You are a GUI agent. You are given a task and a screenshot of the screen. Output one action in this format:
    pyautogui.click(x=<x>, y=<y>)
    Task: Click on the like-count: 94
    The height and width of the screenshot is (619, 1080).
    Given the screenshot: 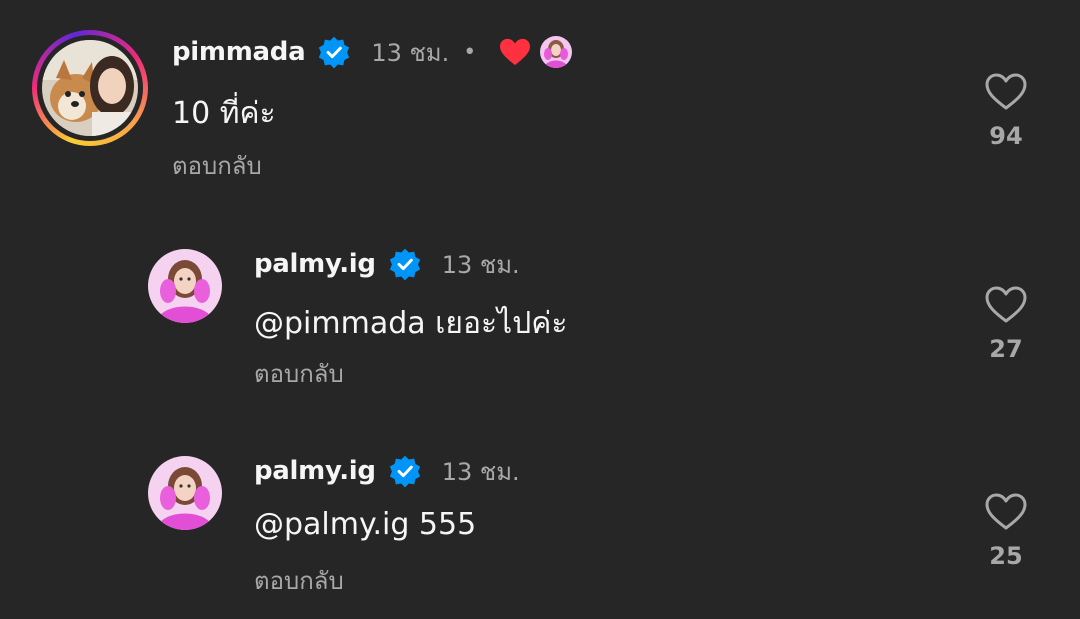 What is the action you would take?
    pyautogui.click(x=1006, y=136)
    